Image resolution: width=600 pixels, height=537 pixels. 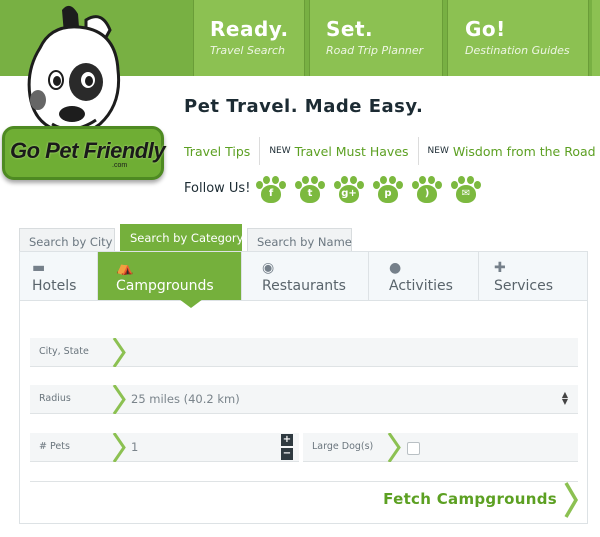 I want to click on radius-value: 25 miles (40.2 km), so click(x=185, y=399).